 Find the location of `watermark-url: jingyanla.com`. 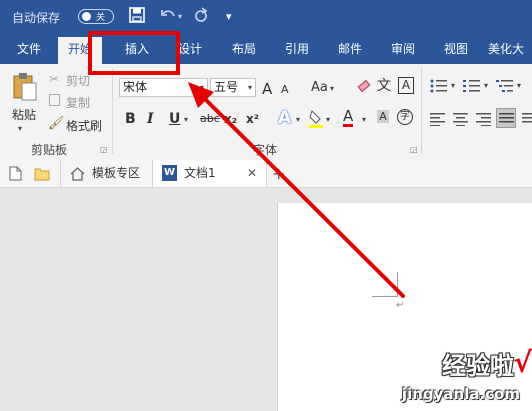

watermark-url: jingyanla.com is located at coordinates (460, 394).